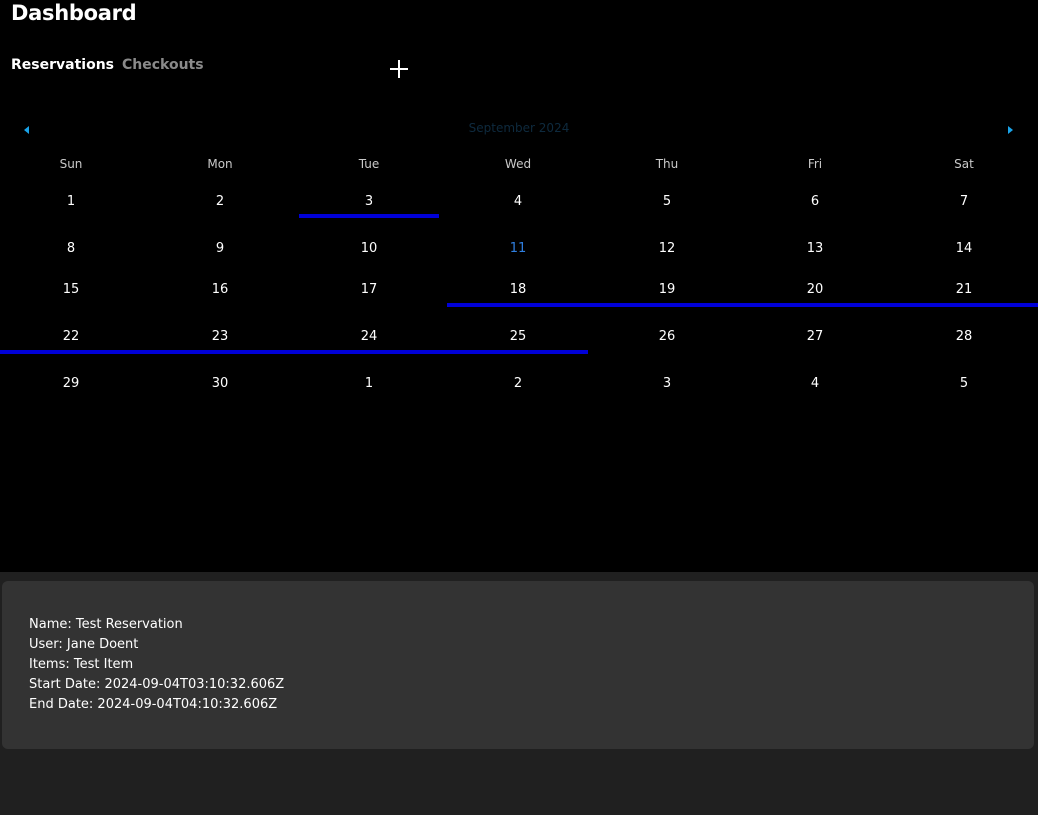 The image size is (1038, 815). I want to click on page-title: Dashboard, so click(74, 13).